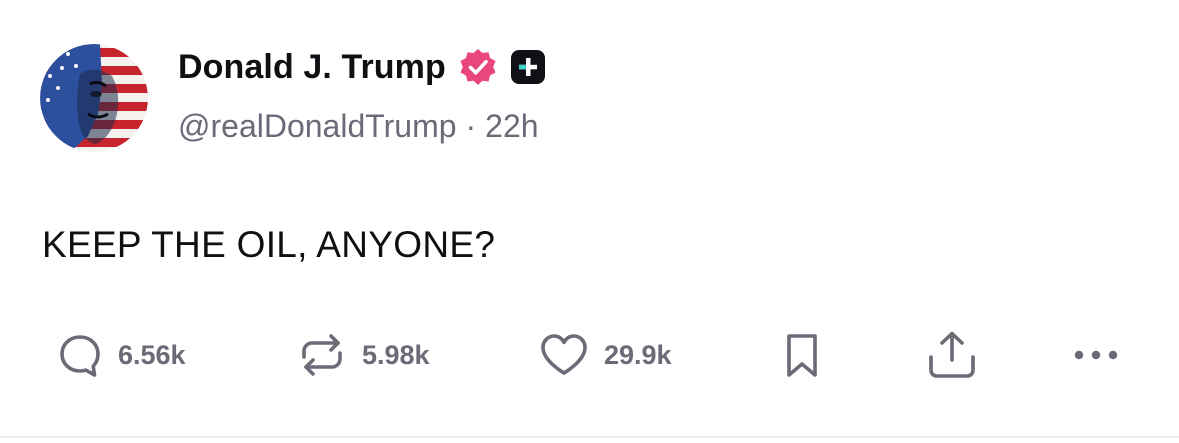 The height and width of the screenshot is (443, 1179). Describe the element at coordinates (269, 244) in the screenshot. I see `post-text: KEEP THE OIL, ANYONE?` at that location.